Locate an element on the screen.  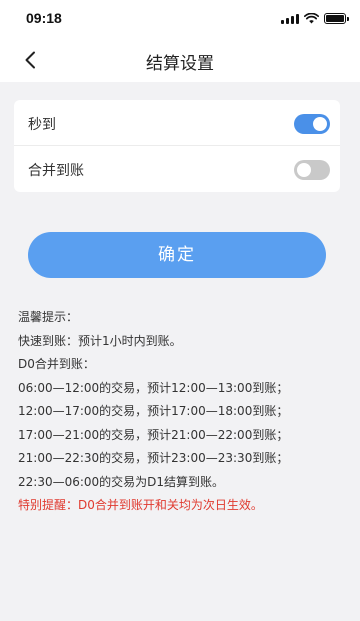
merge-toggle is located at coordinates (312, 170).